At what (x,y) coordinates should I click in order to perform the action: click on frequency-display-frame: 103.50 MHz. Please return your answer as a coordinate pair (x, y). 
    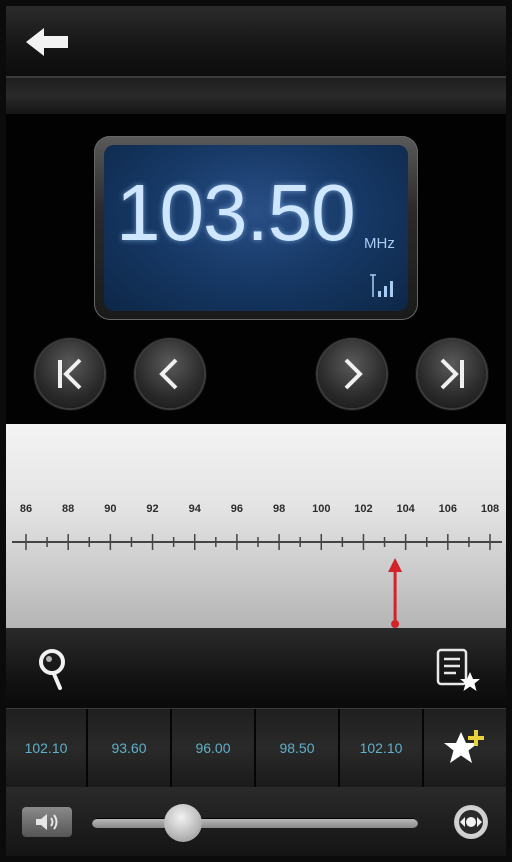
    Looking at the image, I should click on (256, 228).